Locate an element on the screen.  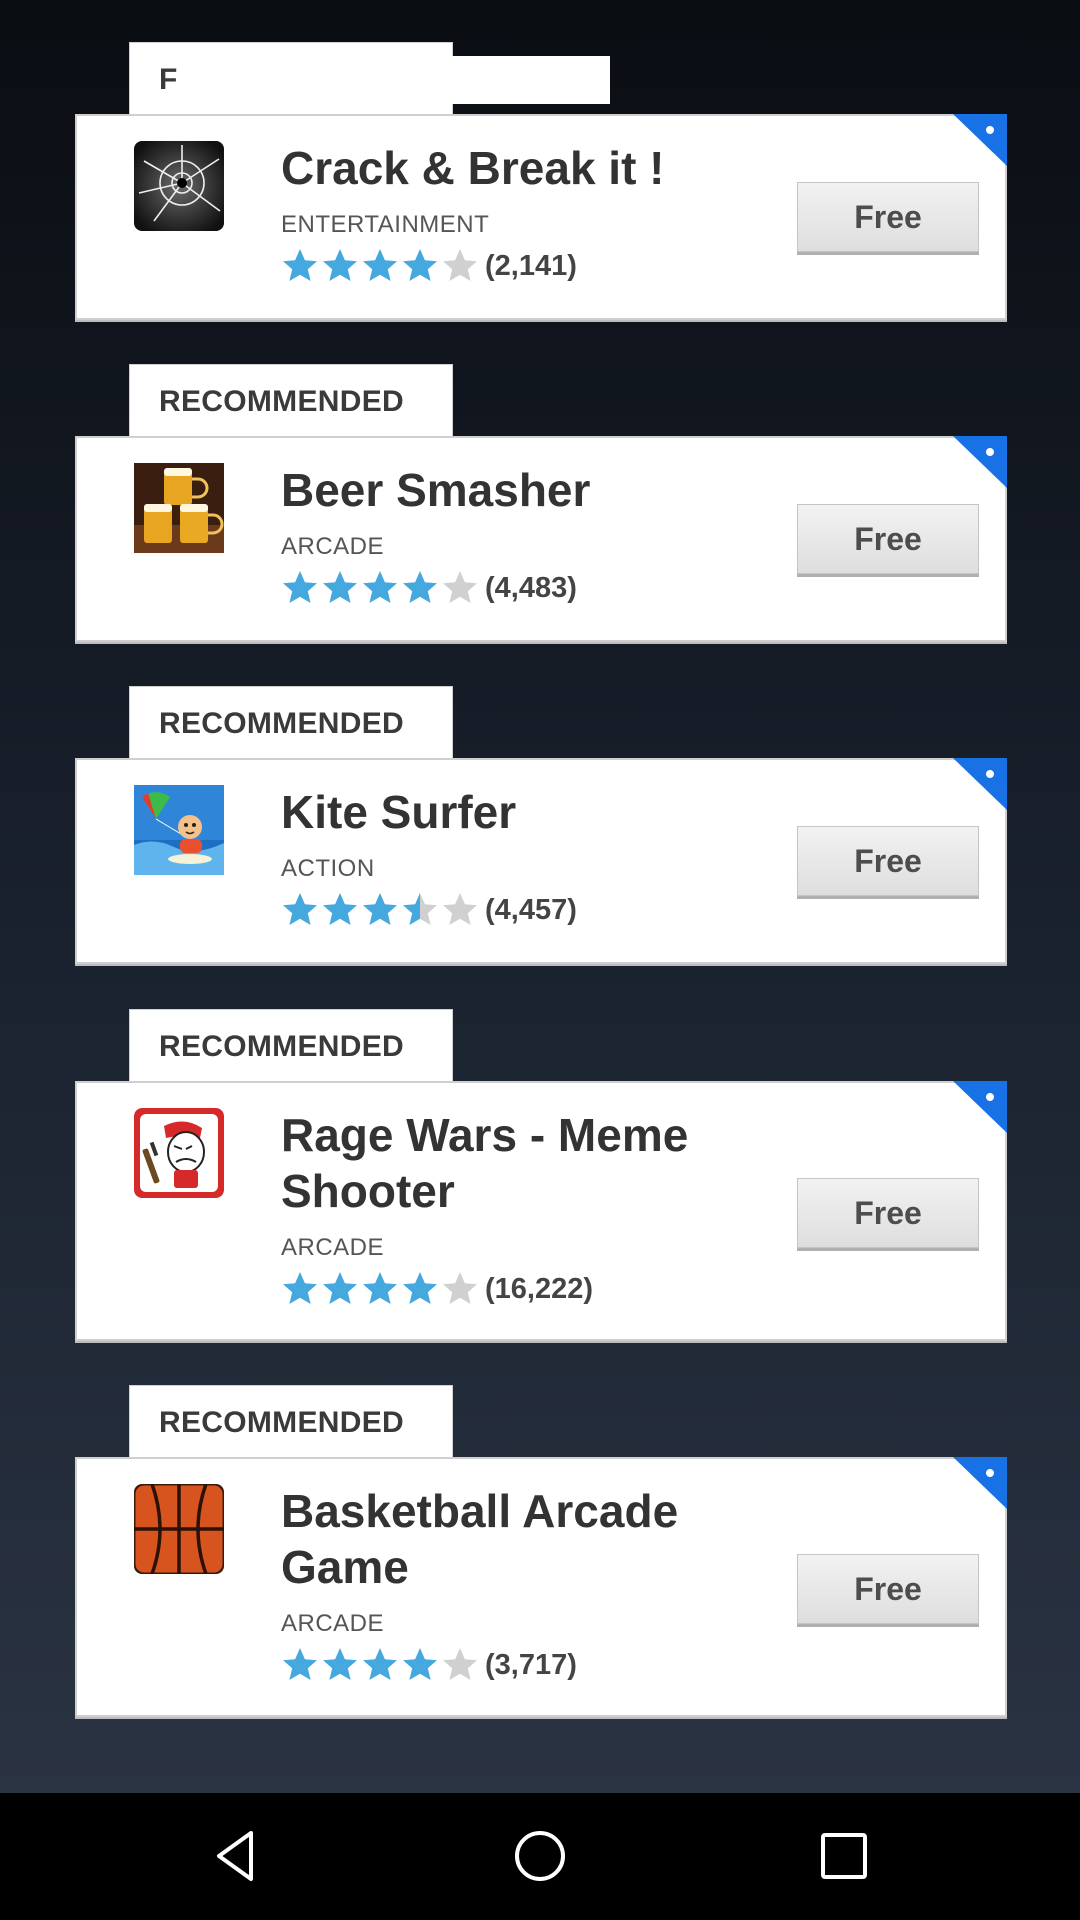
rating-count: (3,717) is located at coordinates (531, 1664).